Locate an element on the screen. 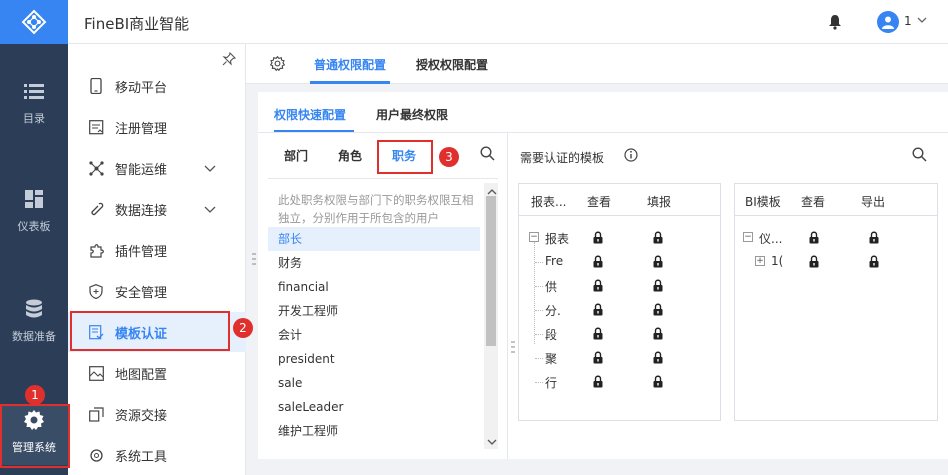  submenu-item-tools: 系统工具 is located at coordinates (157, 455).